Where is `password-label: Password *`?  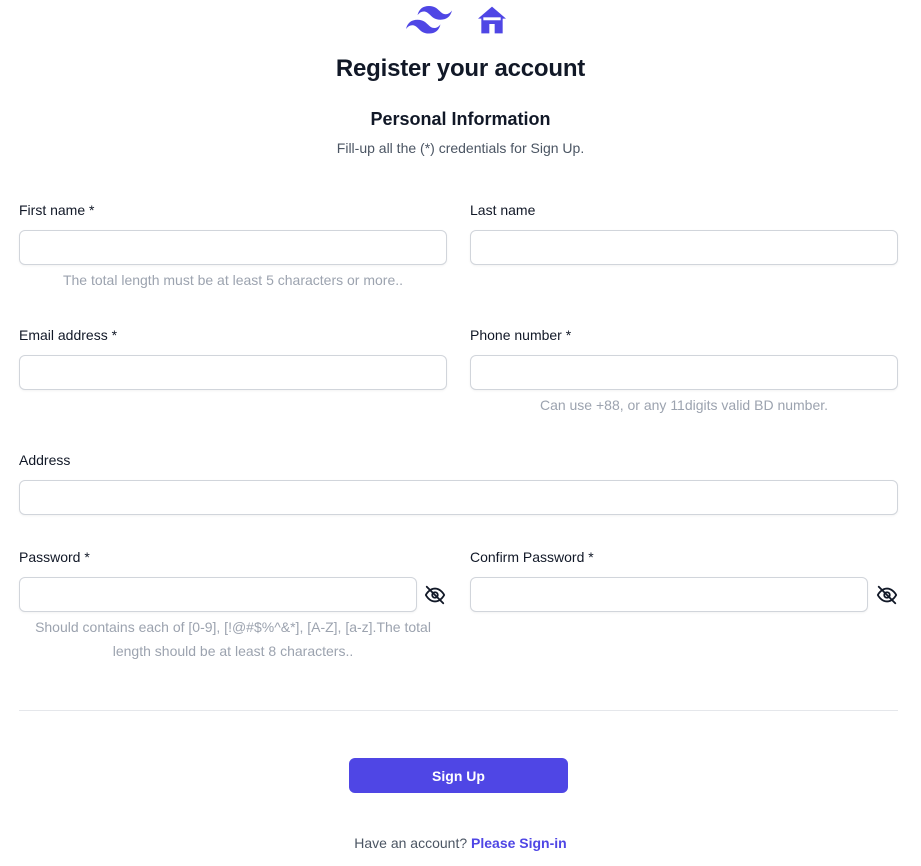 password-label: Password * is located at coordinates (54, 557).